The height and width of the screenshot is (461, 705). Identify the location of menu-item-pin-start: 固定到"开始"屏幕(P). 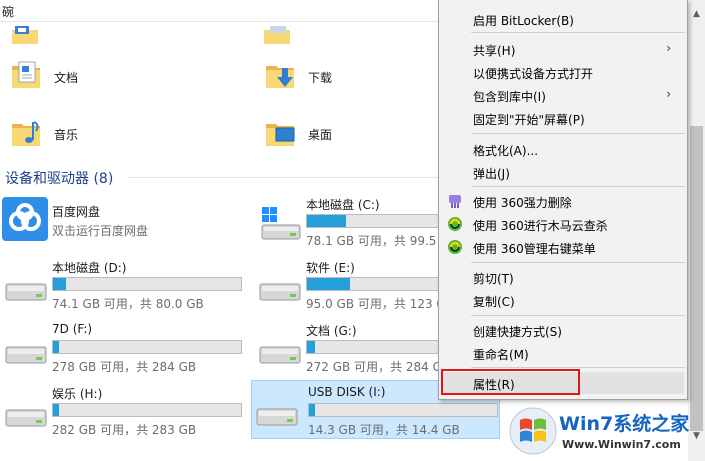
(563, 118).